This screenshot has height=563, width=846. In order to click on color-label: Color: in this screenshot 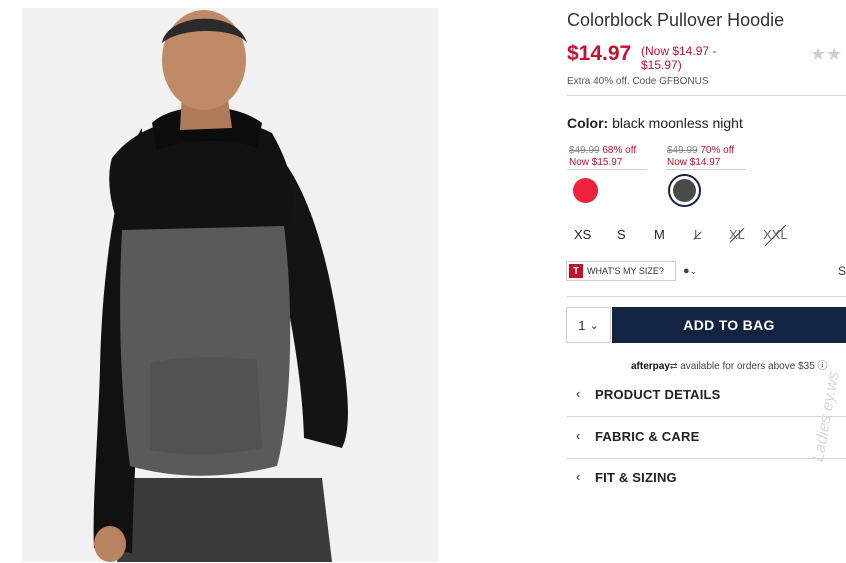, I will do `click(588, 123)`.